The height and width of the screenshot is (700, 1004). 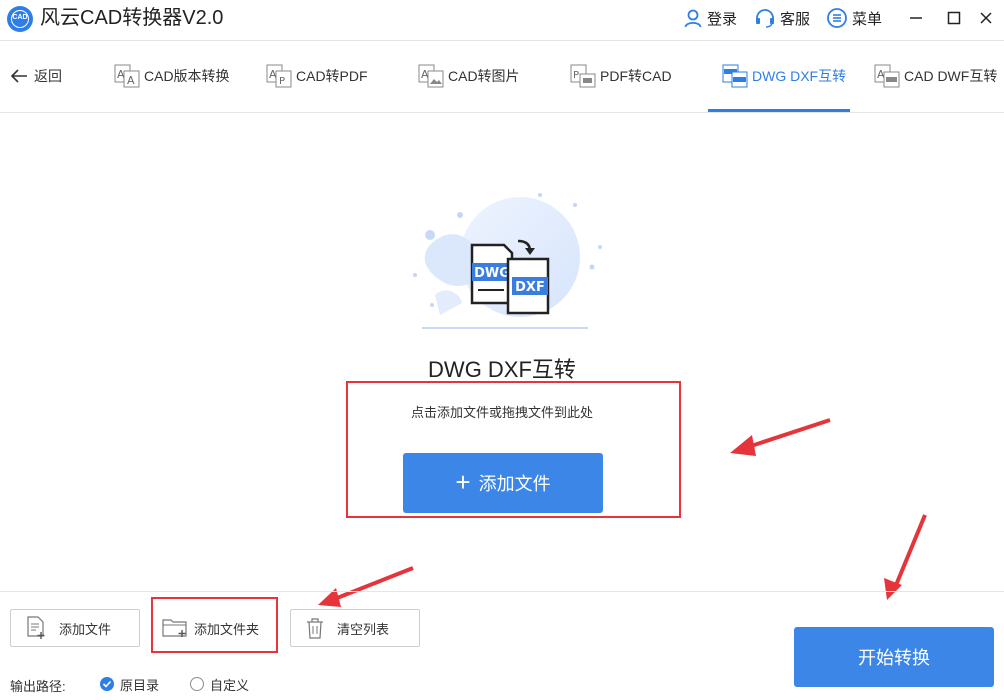 I want to click on maximize-button, so click(x=954, y=18).